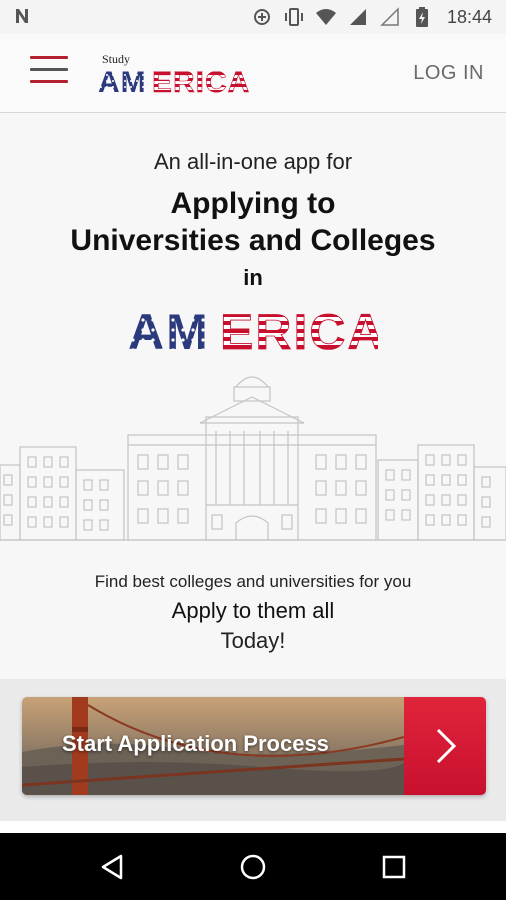 This screenshot has width=506, height=900. What do you see at coordinates (253, 827) in the screenshot?
I see `content-bottom-gap` at bounding box center [253, 827].